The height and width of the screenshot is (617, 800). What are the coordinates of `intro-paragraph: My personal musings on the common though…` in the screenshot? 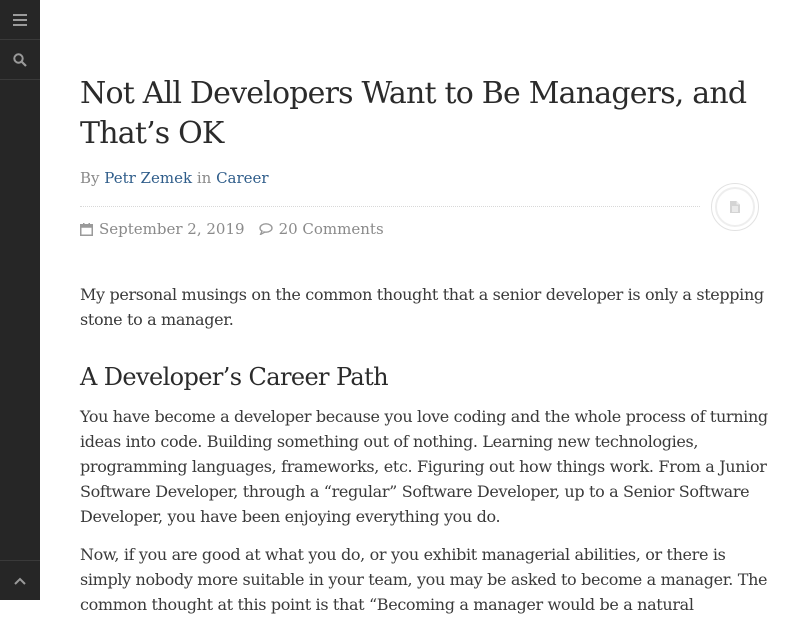 It's located at (422, 307).